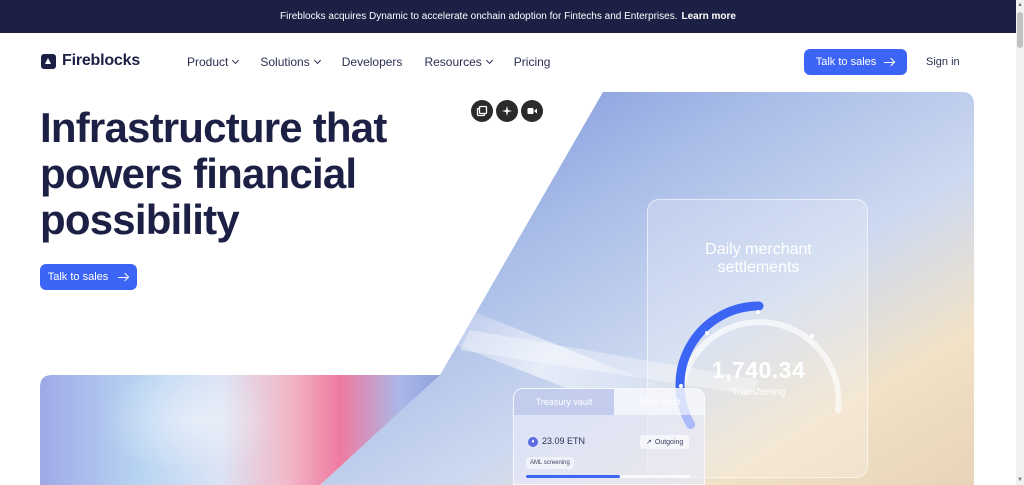 Image resolution: width=1024 pixels, height=485 pixels. Describe the element at coordinates (1020, 30) in the screenshot. I see `scrollbar-thumb` at that location.